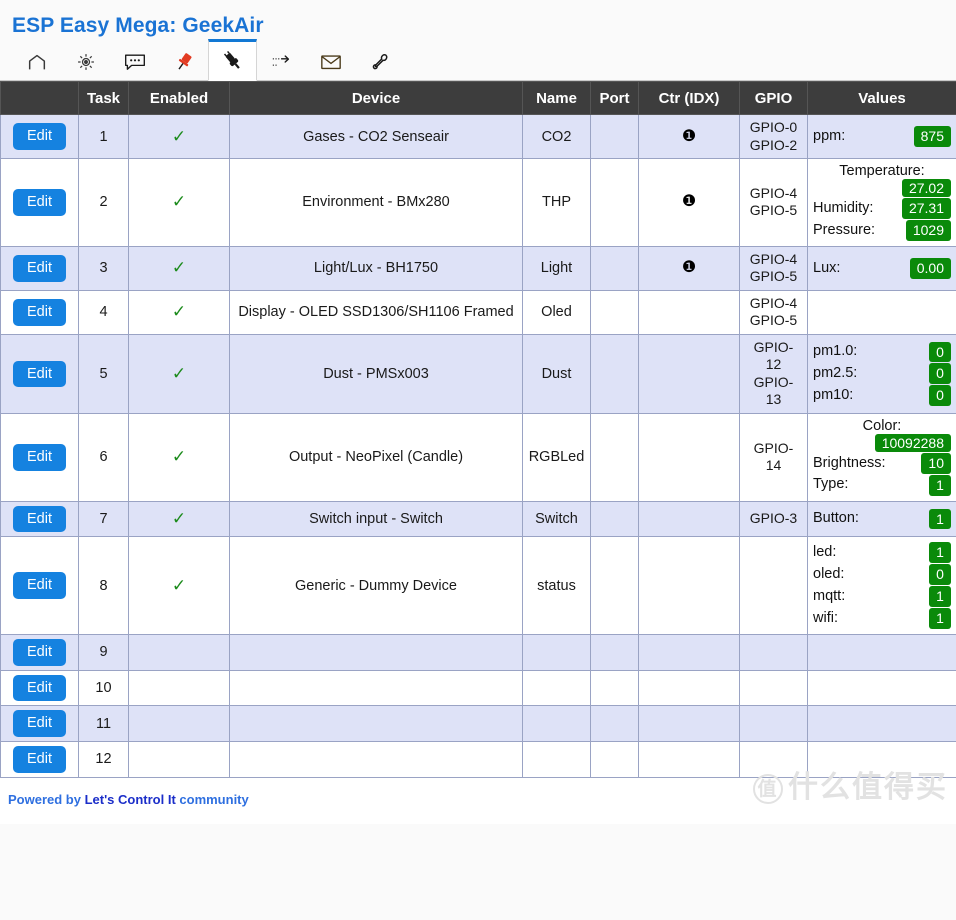  What do you see at coordinates (882, 352) in the screenshot?
I see `value-entry: pm1.0: 0` at bounding box center [882, 352].